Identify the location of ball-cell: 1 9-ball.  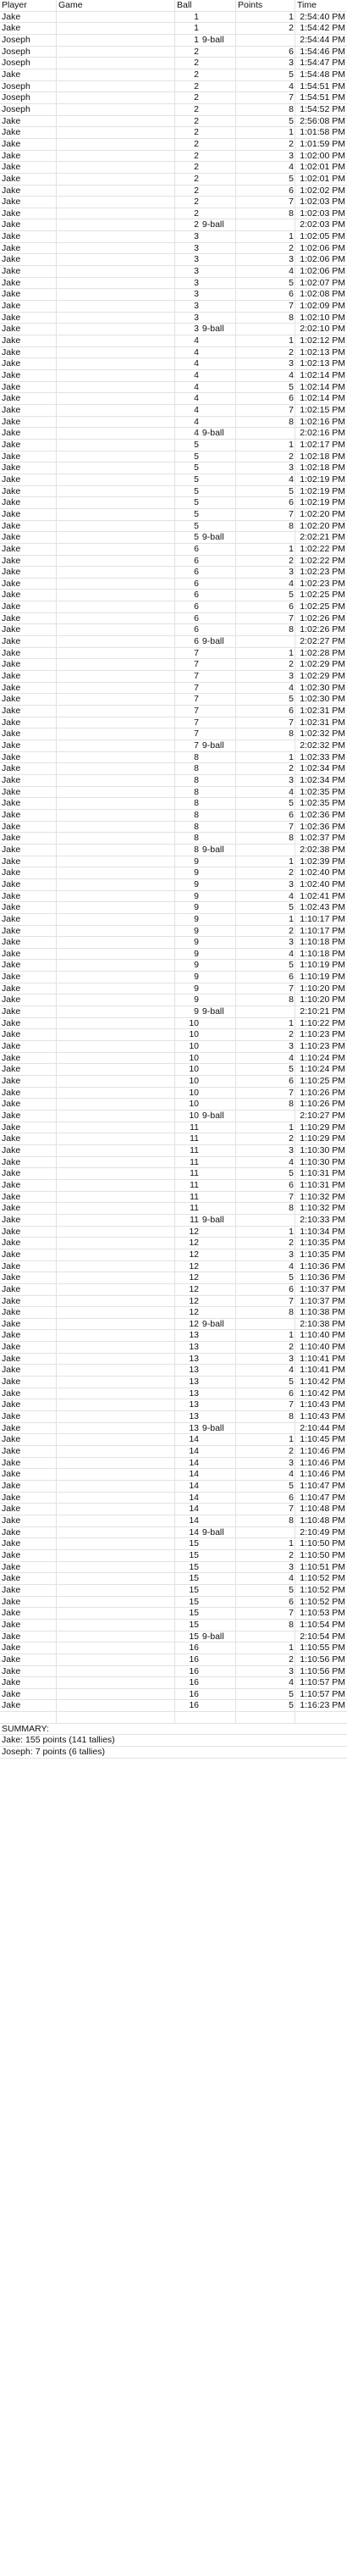
(205, 40).